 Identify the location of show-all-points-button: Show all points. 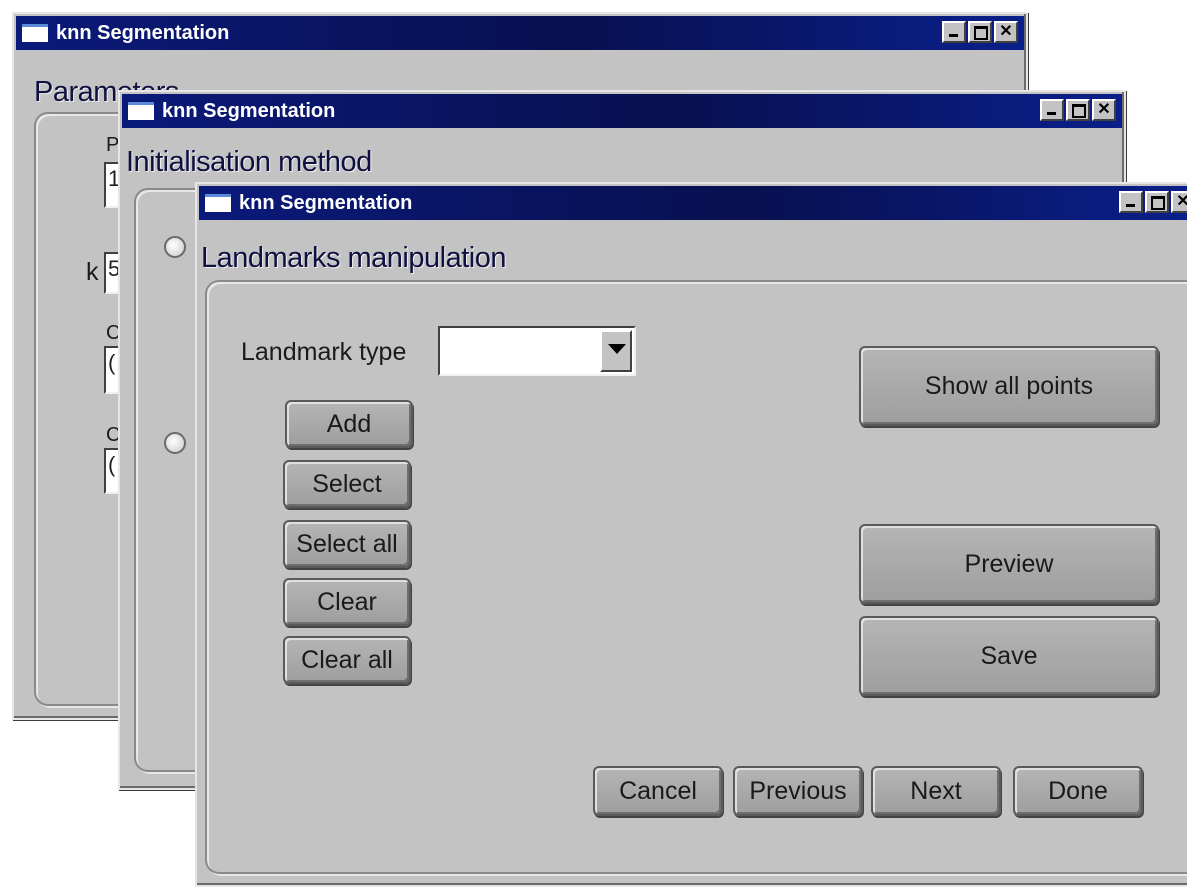
(1009, 386).